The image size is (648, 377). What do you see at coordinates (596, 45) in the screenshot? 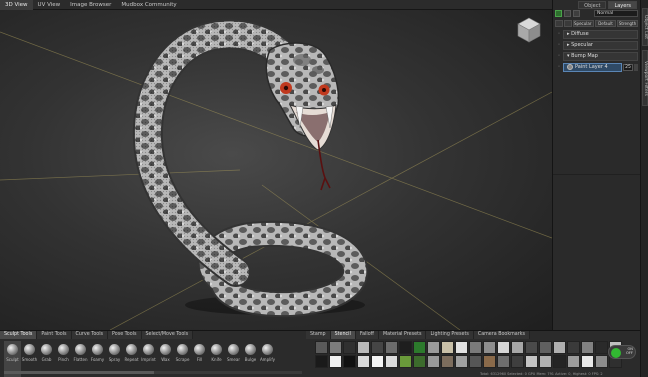
I see `layer-group-specular: ◦ ▸ Specular` at bounding box center [596, 45].